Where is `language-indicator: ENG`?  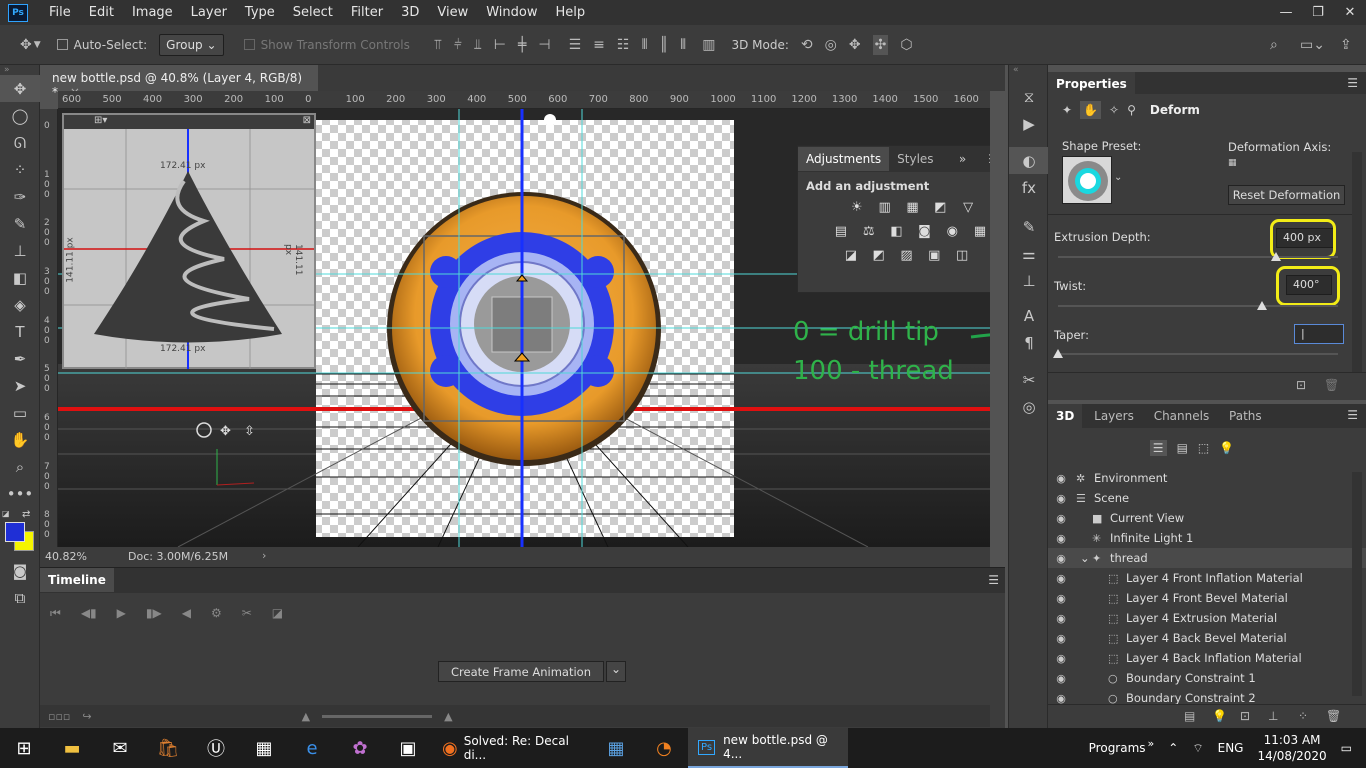 language-indicator: ENG is located at coordinates (1231, 748).